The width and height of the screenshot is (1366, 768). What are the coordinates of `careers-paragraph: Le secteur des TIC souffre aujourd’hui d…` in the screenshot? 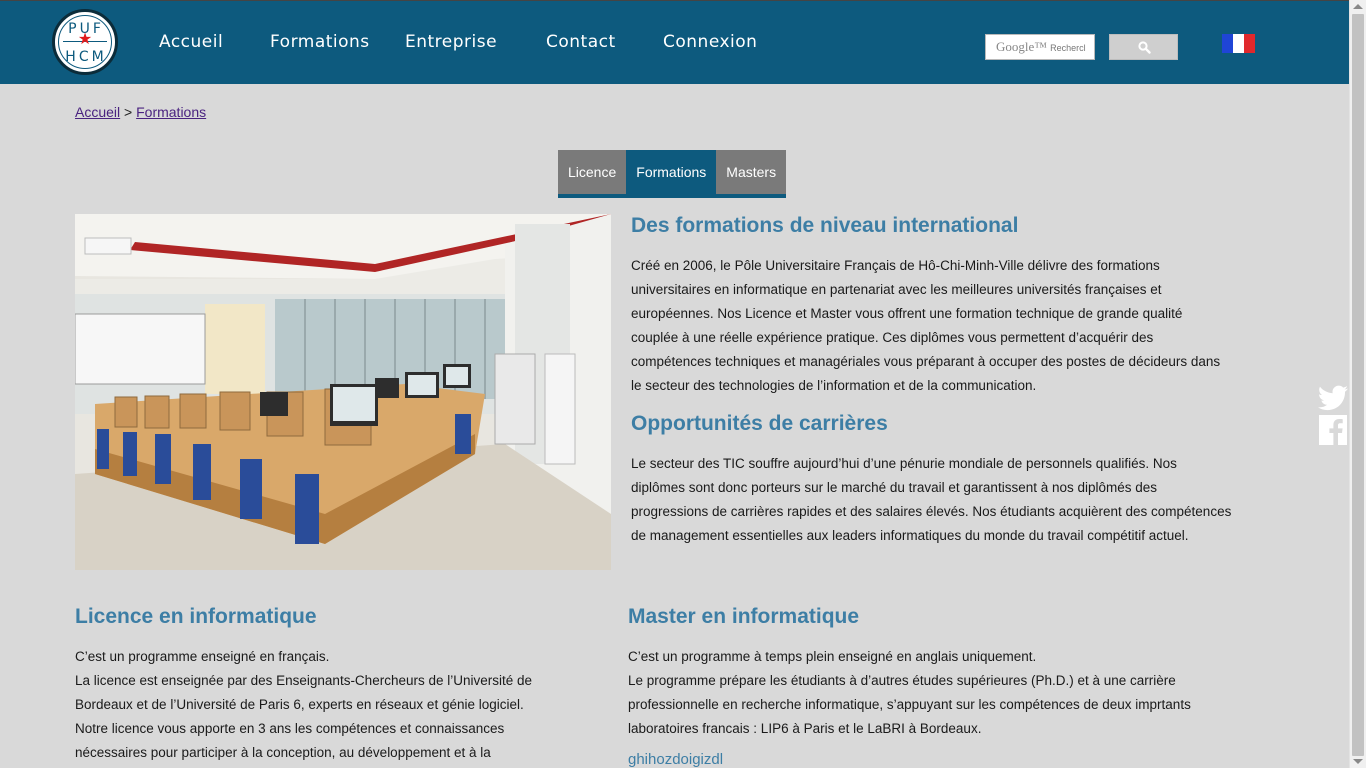 It's located at (971, 500).